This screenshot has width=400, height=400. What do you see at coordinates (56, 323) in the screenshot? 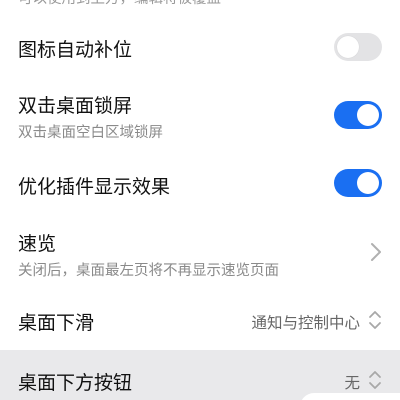
I see `swipe-down-title: 桌面下滑` at bounding box center [56, 323].